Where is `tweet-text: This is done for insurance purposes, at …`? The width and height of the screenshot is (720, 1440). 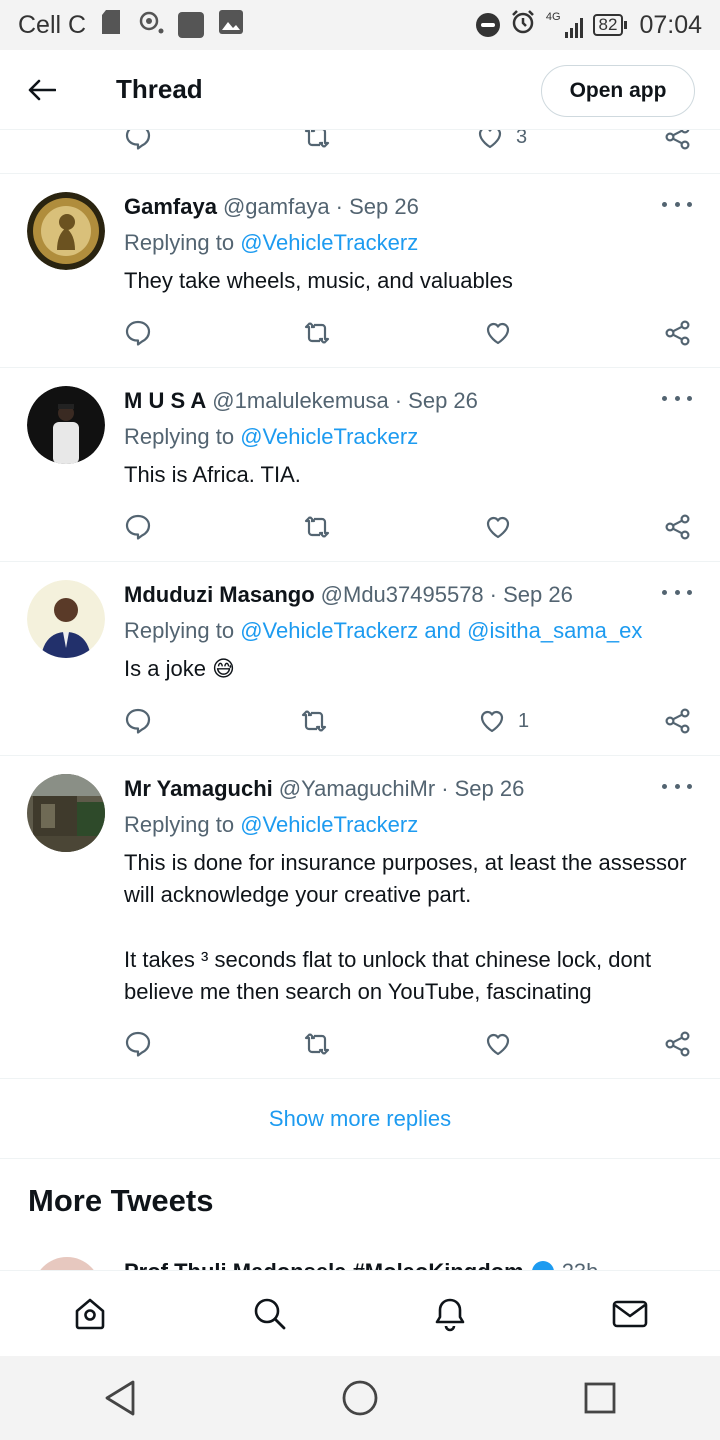
tweet-text: This is done for insurance purposes, at … is located at coordinates (405, 878).